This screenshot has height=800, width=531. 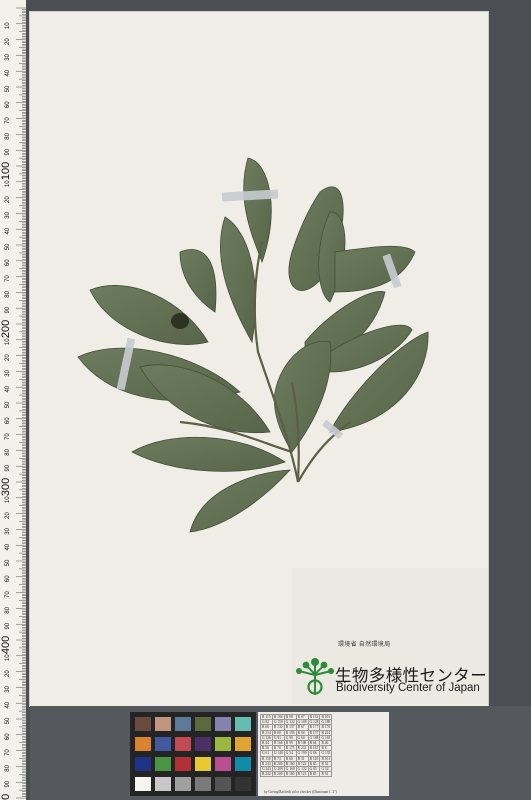 What do you see at coordinates (302, 774) in the screenshot?
I see `calibration-cell: B 121` at bounding box center [302, 774].